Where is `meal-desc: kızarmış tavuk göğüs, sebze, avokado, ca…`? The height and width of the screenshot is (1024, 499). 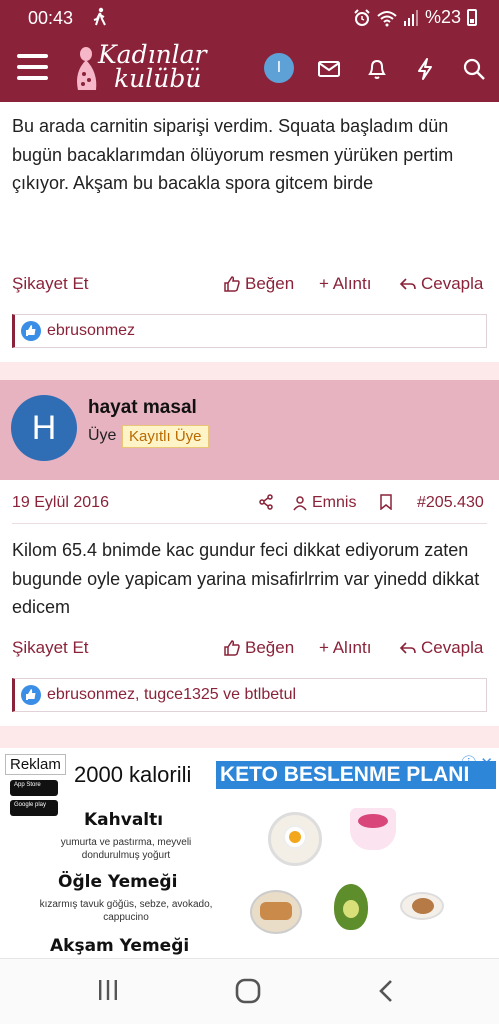
meal-desc: kızarmış tavuk göğüs, sebze, avokado, ca… is located at coordinates (126, 911).